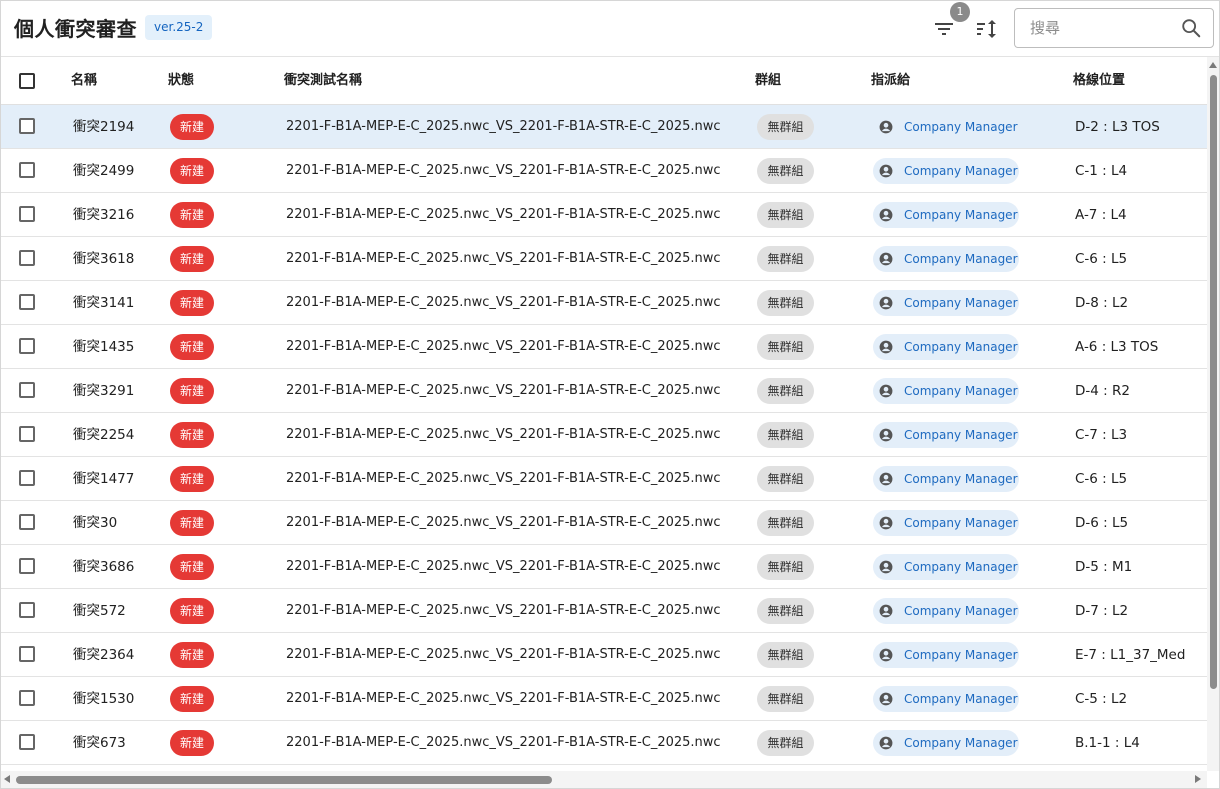  I want to click on clash-name: 衝突3141, so click(104, 303).